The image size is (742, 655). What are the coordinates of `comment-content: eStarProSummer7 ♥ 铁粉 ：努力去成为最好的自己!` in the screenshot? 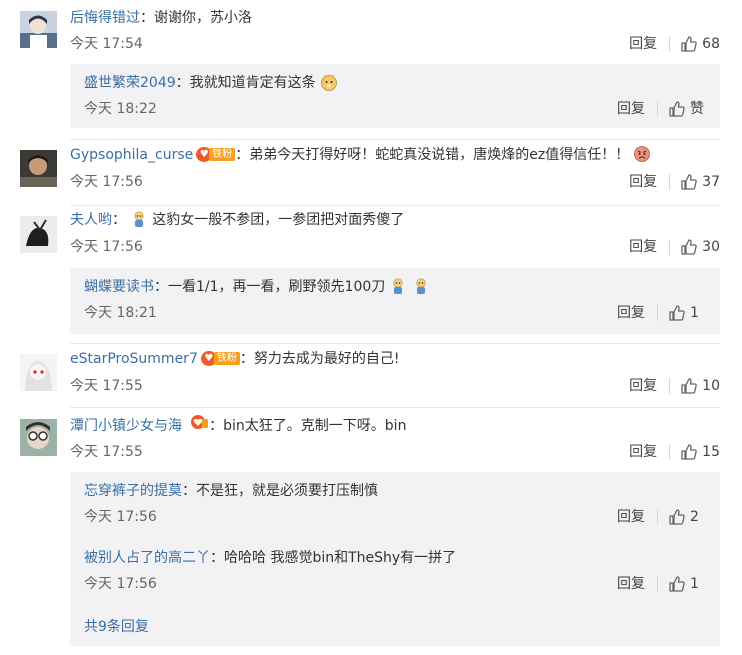 It's located at (234, 359).